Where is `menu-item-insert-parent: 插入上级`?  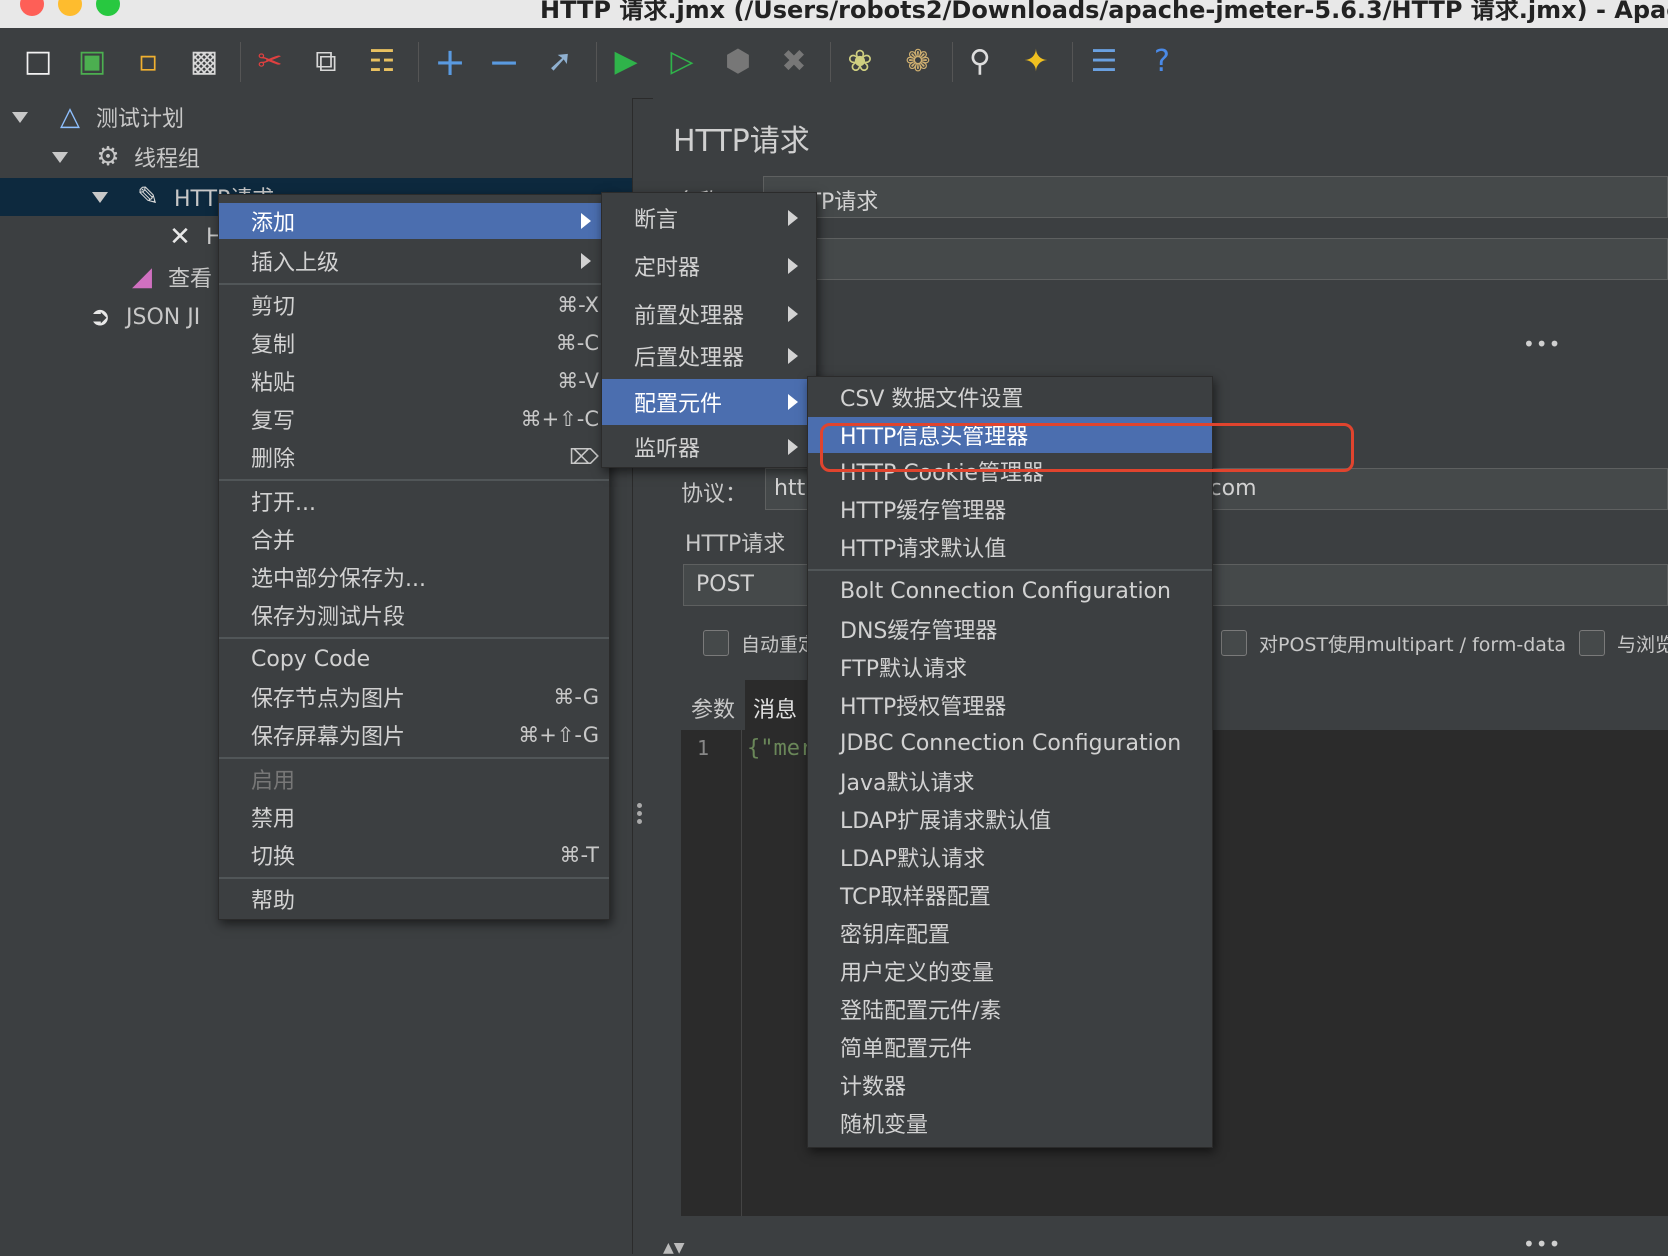 menu-item-insert-parent: 插入上级 is located at coordinates (414, 261).